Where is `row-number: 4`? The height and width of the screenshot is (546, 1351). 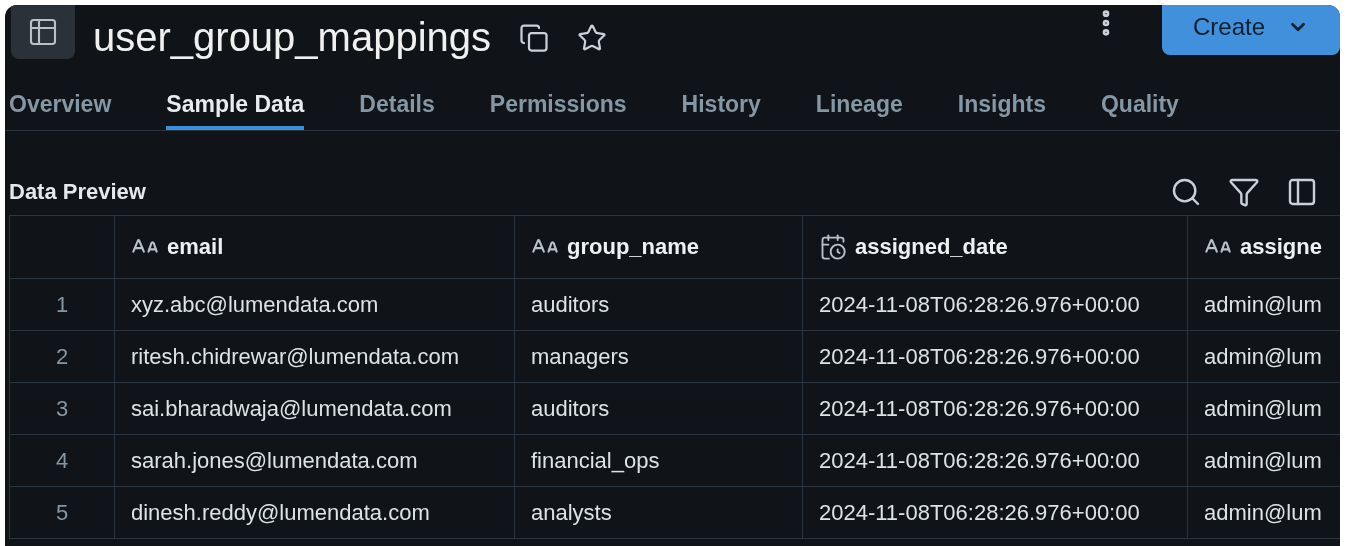 row-number: 4 is located at coordinates (62, 461).